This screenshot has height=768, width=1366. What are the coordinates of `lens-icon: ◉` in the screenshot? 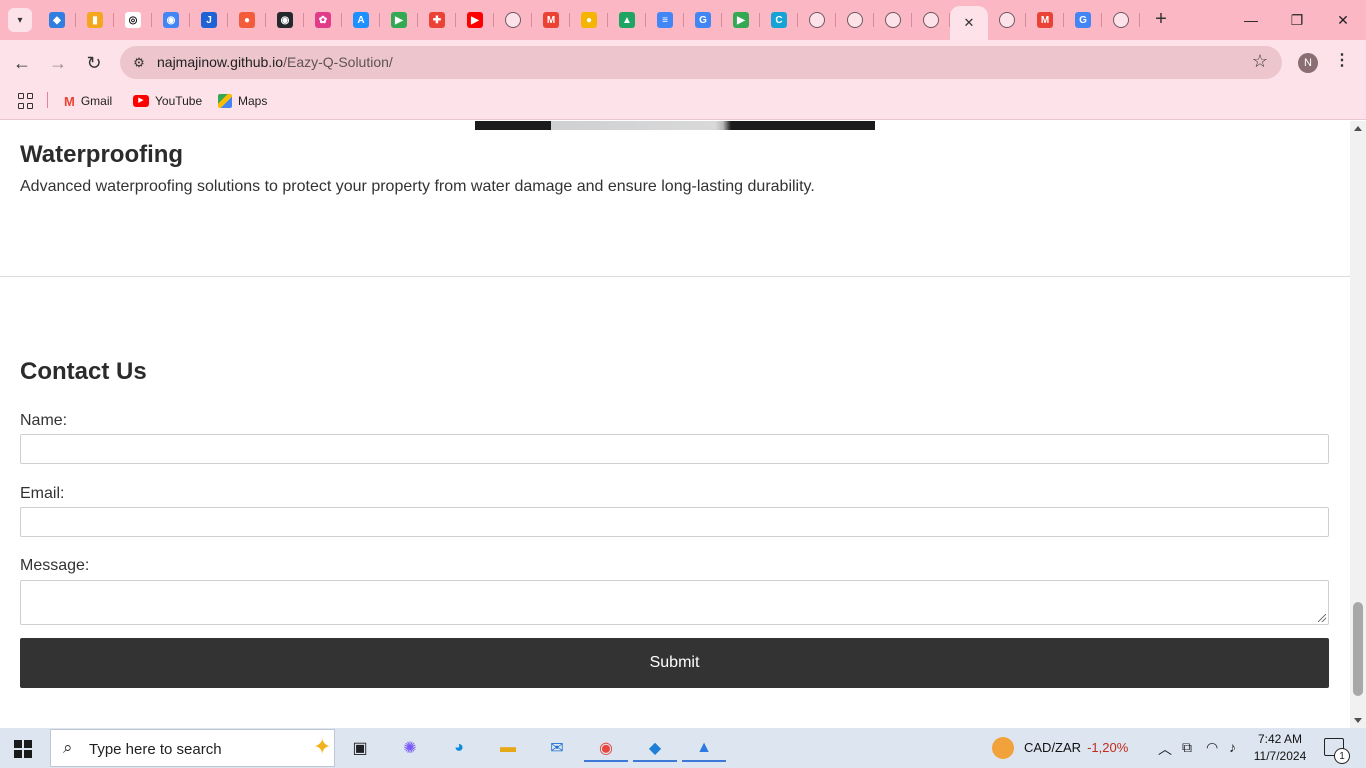 It's located at (171, 20).